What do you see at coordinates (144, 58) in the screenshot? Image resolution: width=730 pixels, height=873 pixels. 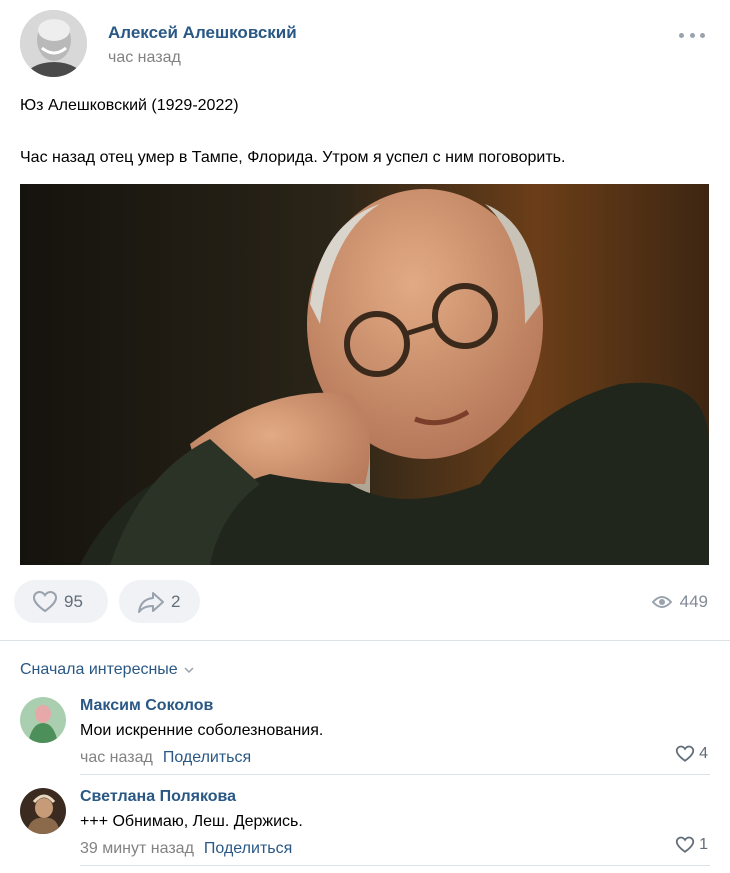 I see `post-timestamp: час назад` at bounding box center [144, 58].